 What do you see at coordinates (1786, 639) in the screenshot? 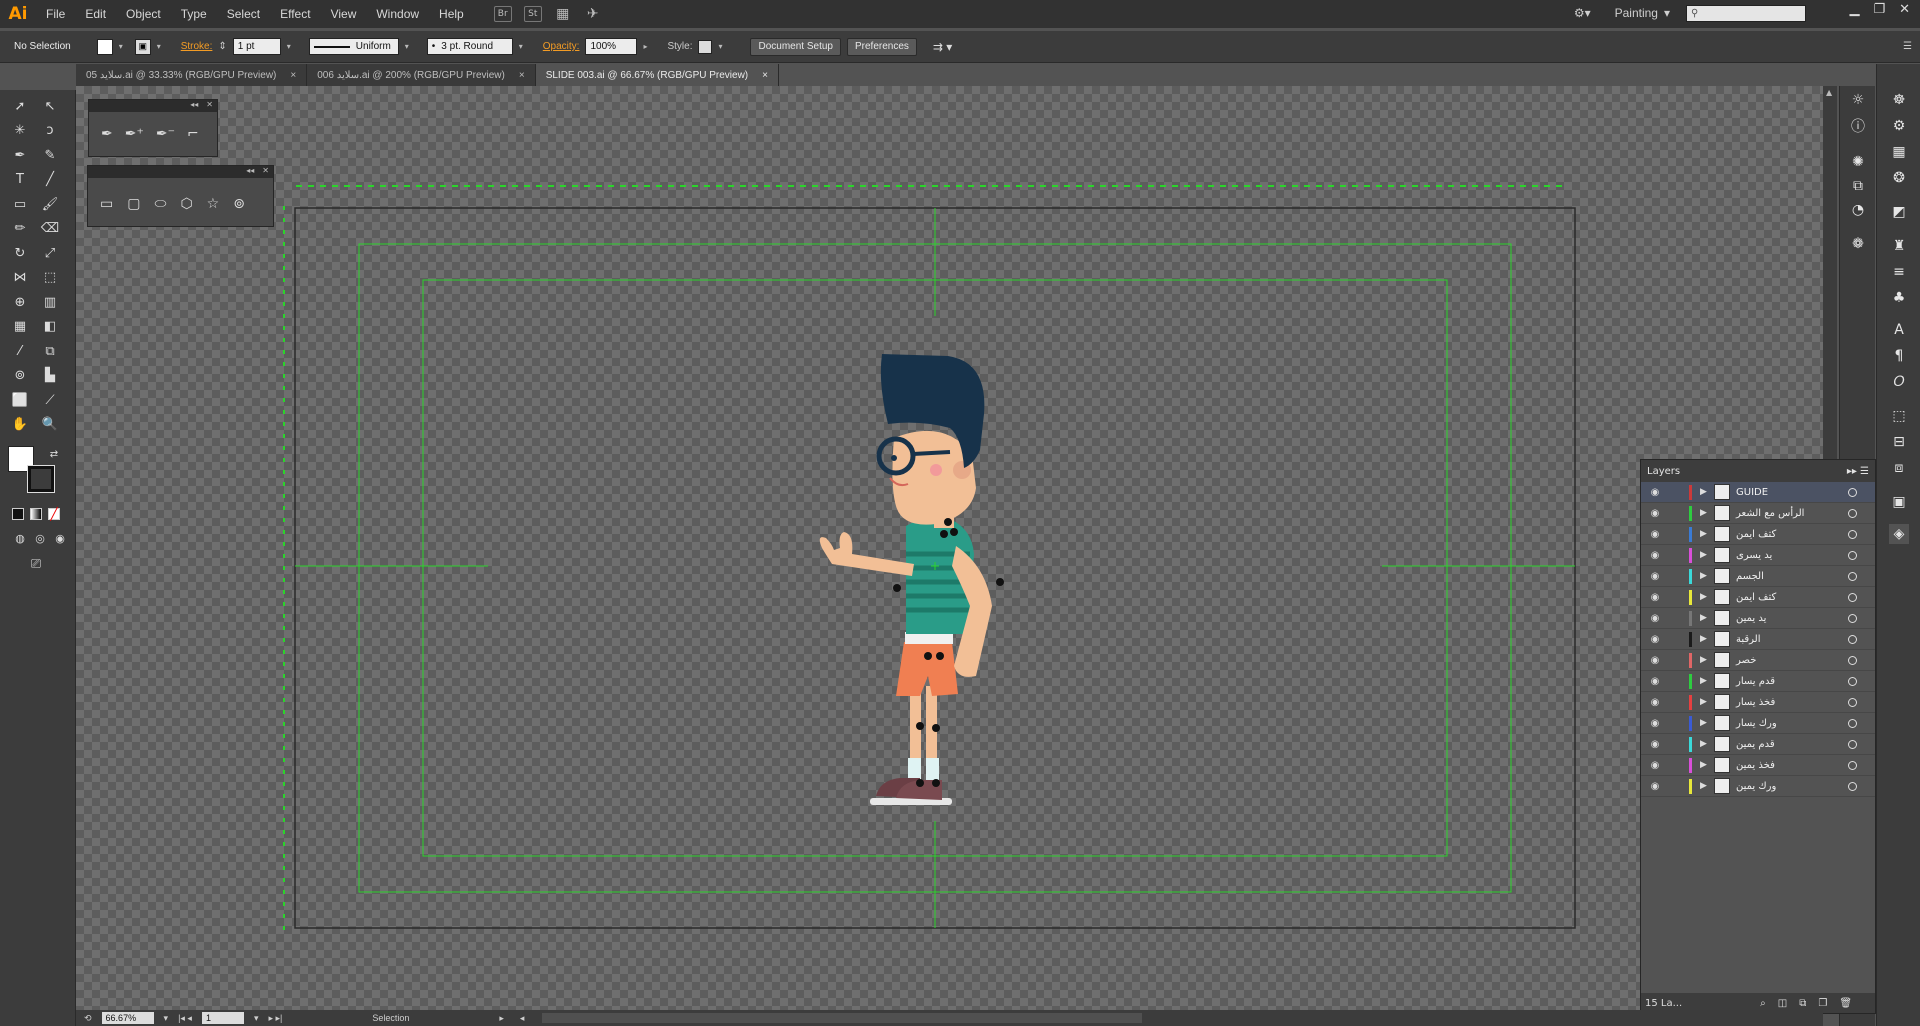
I see `layer-name: الرقبة` at bounding box center [1786, 639].